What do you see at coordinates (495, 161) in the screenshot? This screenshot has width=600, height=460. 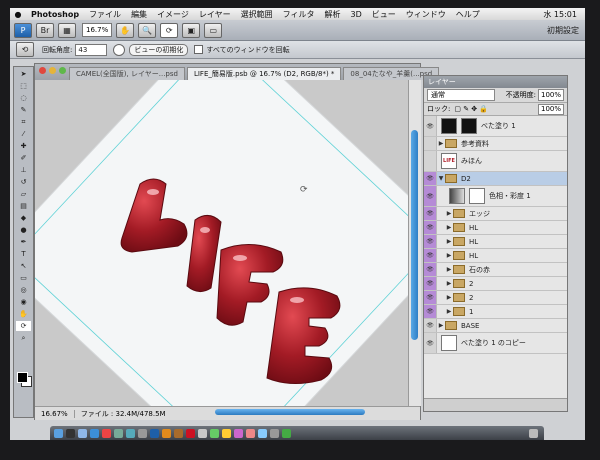 I see `layer-row: LIFE みほん` at bounding box center [495, 161].